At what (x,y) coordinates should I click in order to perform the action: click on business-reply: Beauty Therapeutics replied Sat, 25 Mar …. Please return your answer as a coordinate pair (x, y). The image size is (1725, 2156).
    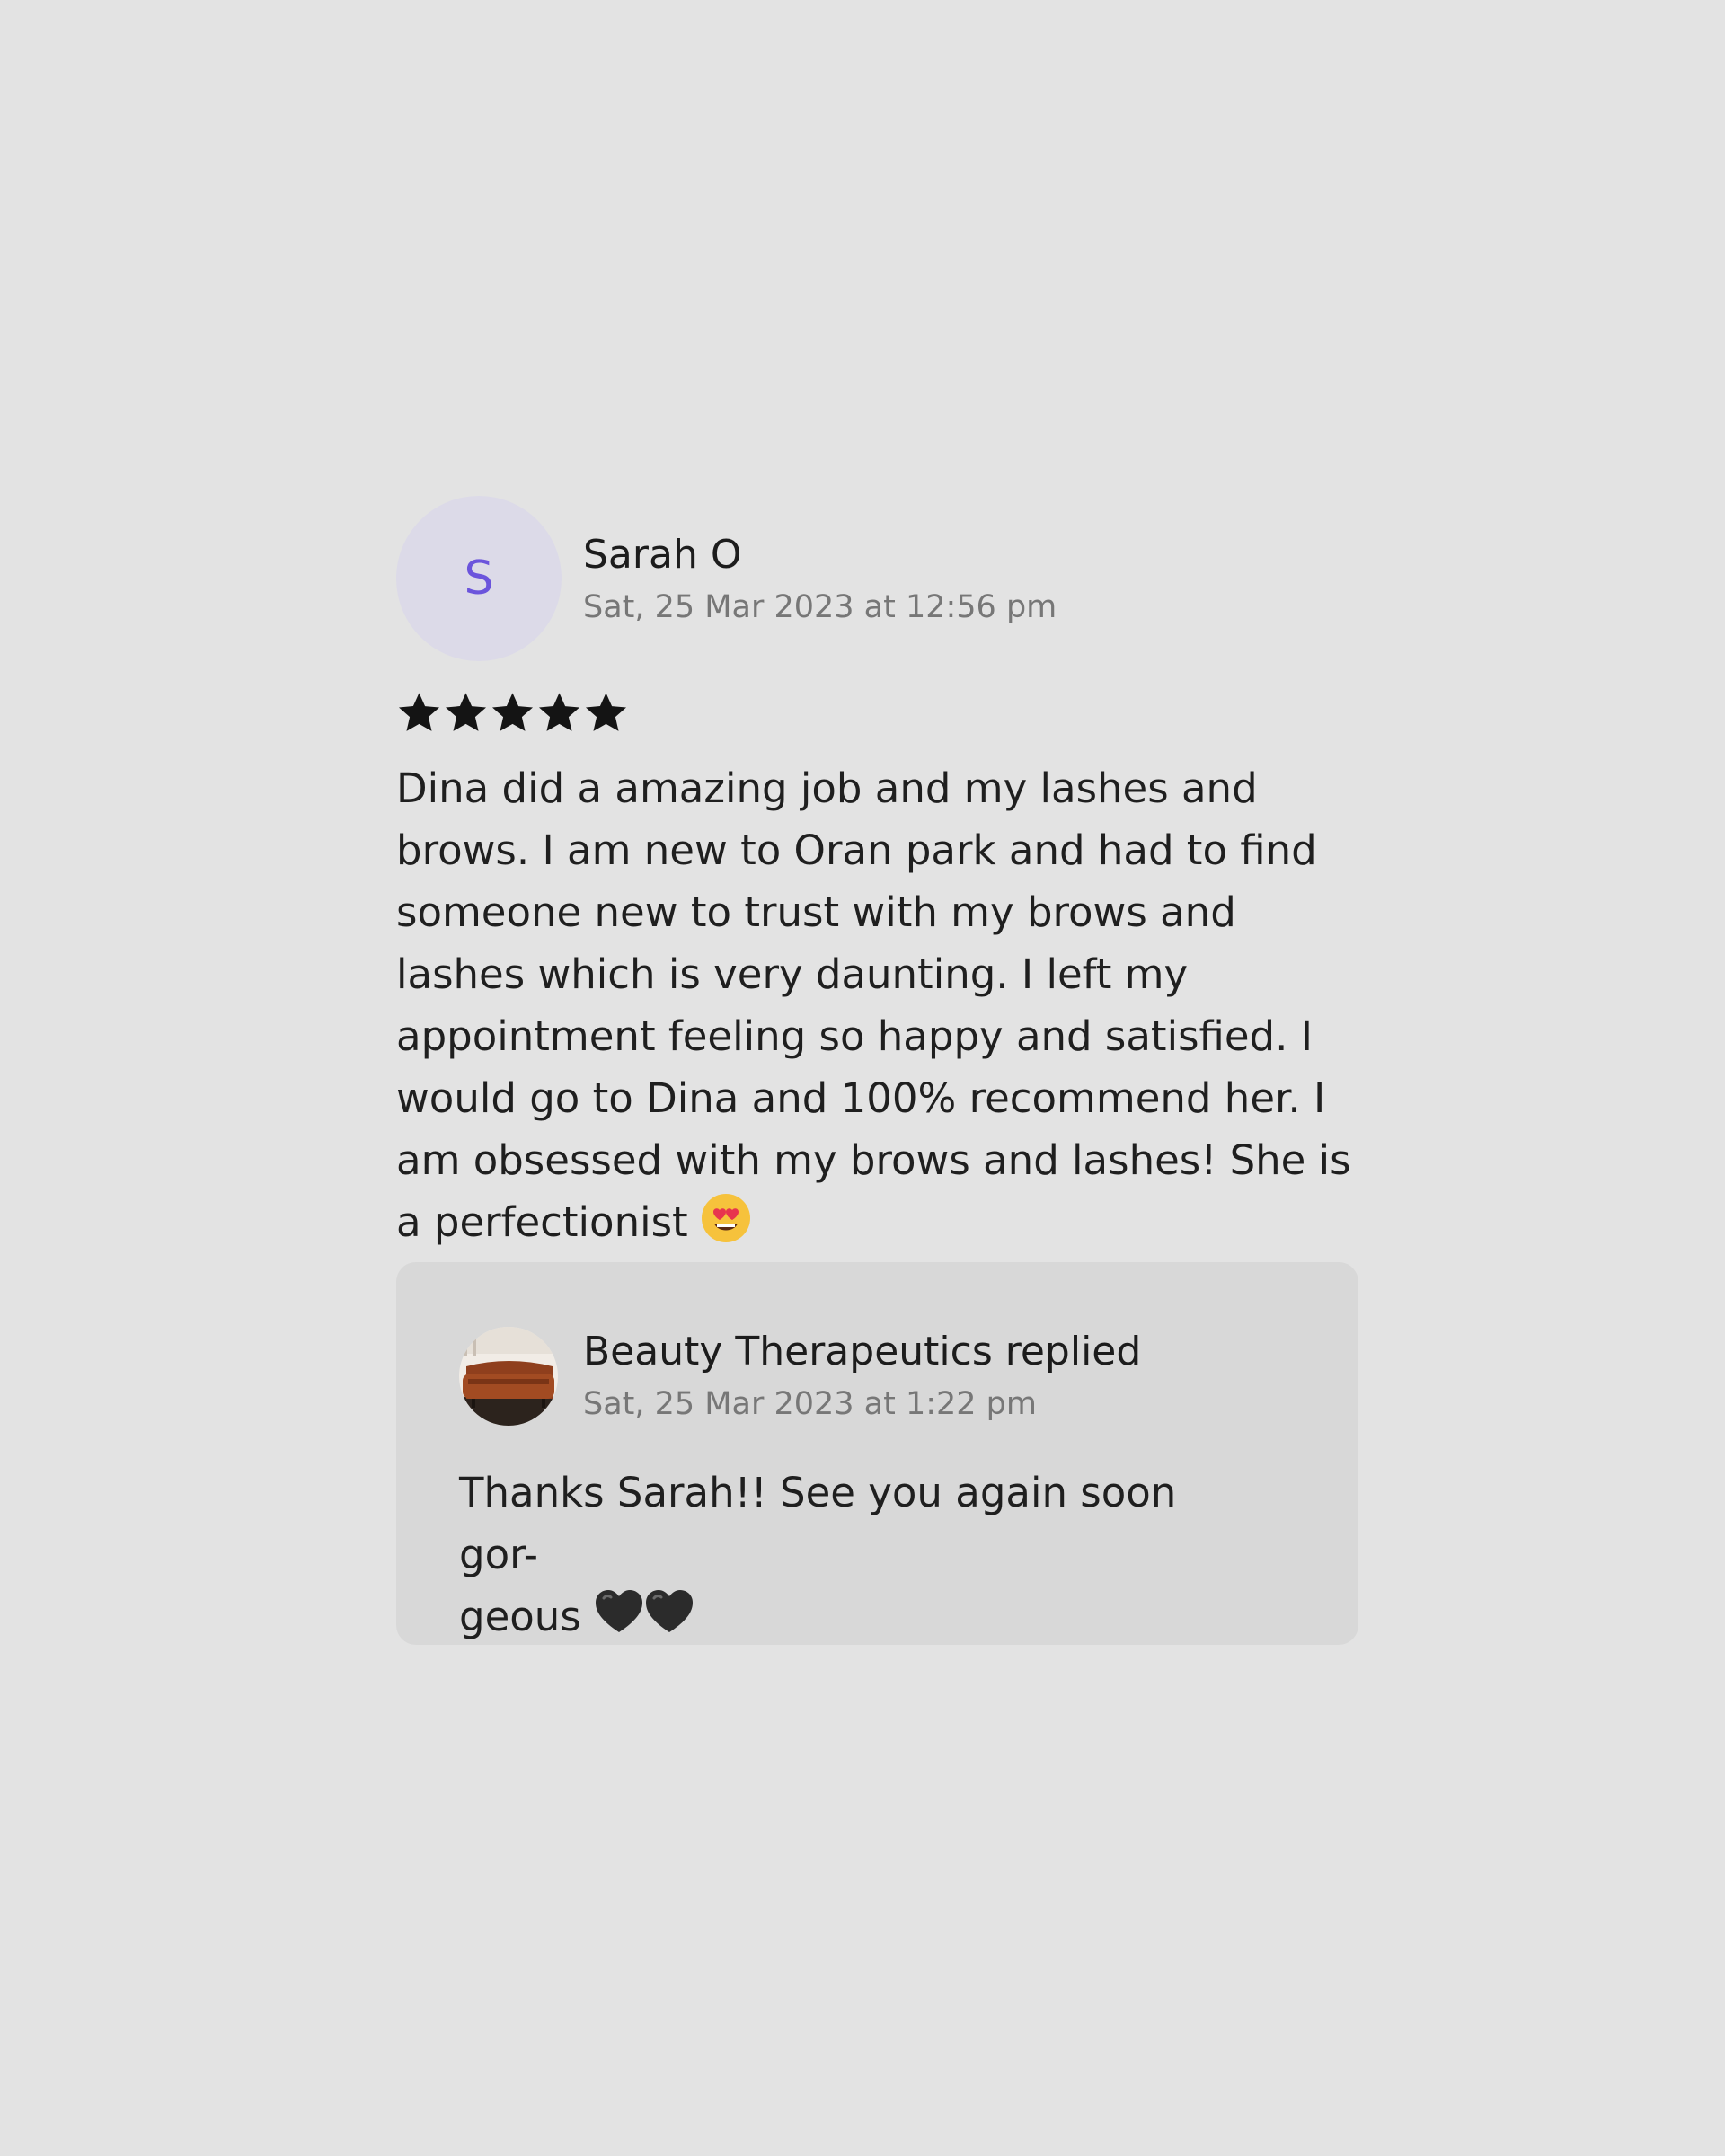
    Looking at the image, I should click on (877, 1454).